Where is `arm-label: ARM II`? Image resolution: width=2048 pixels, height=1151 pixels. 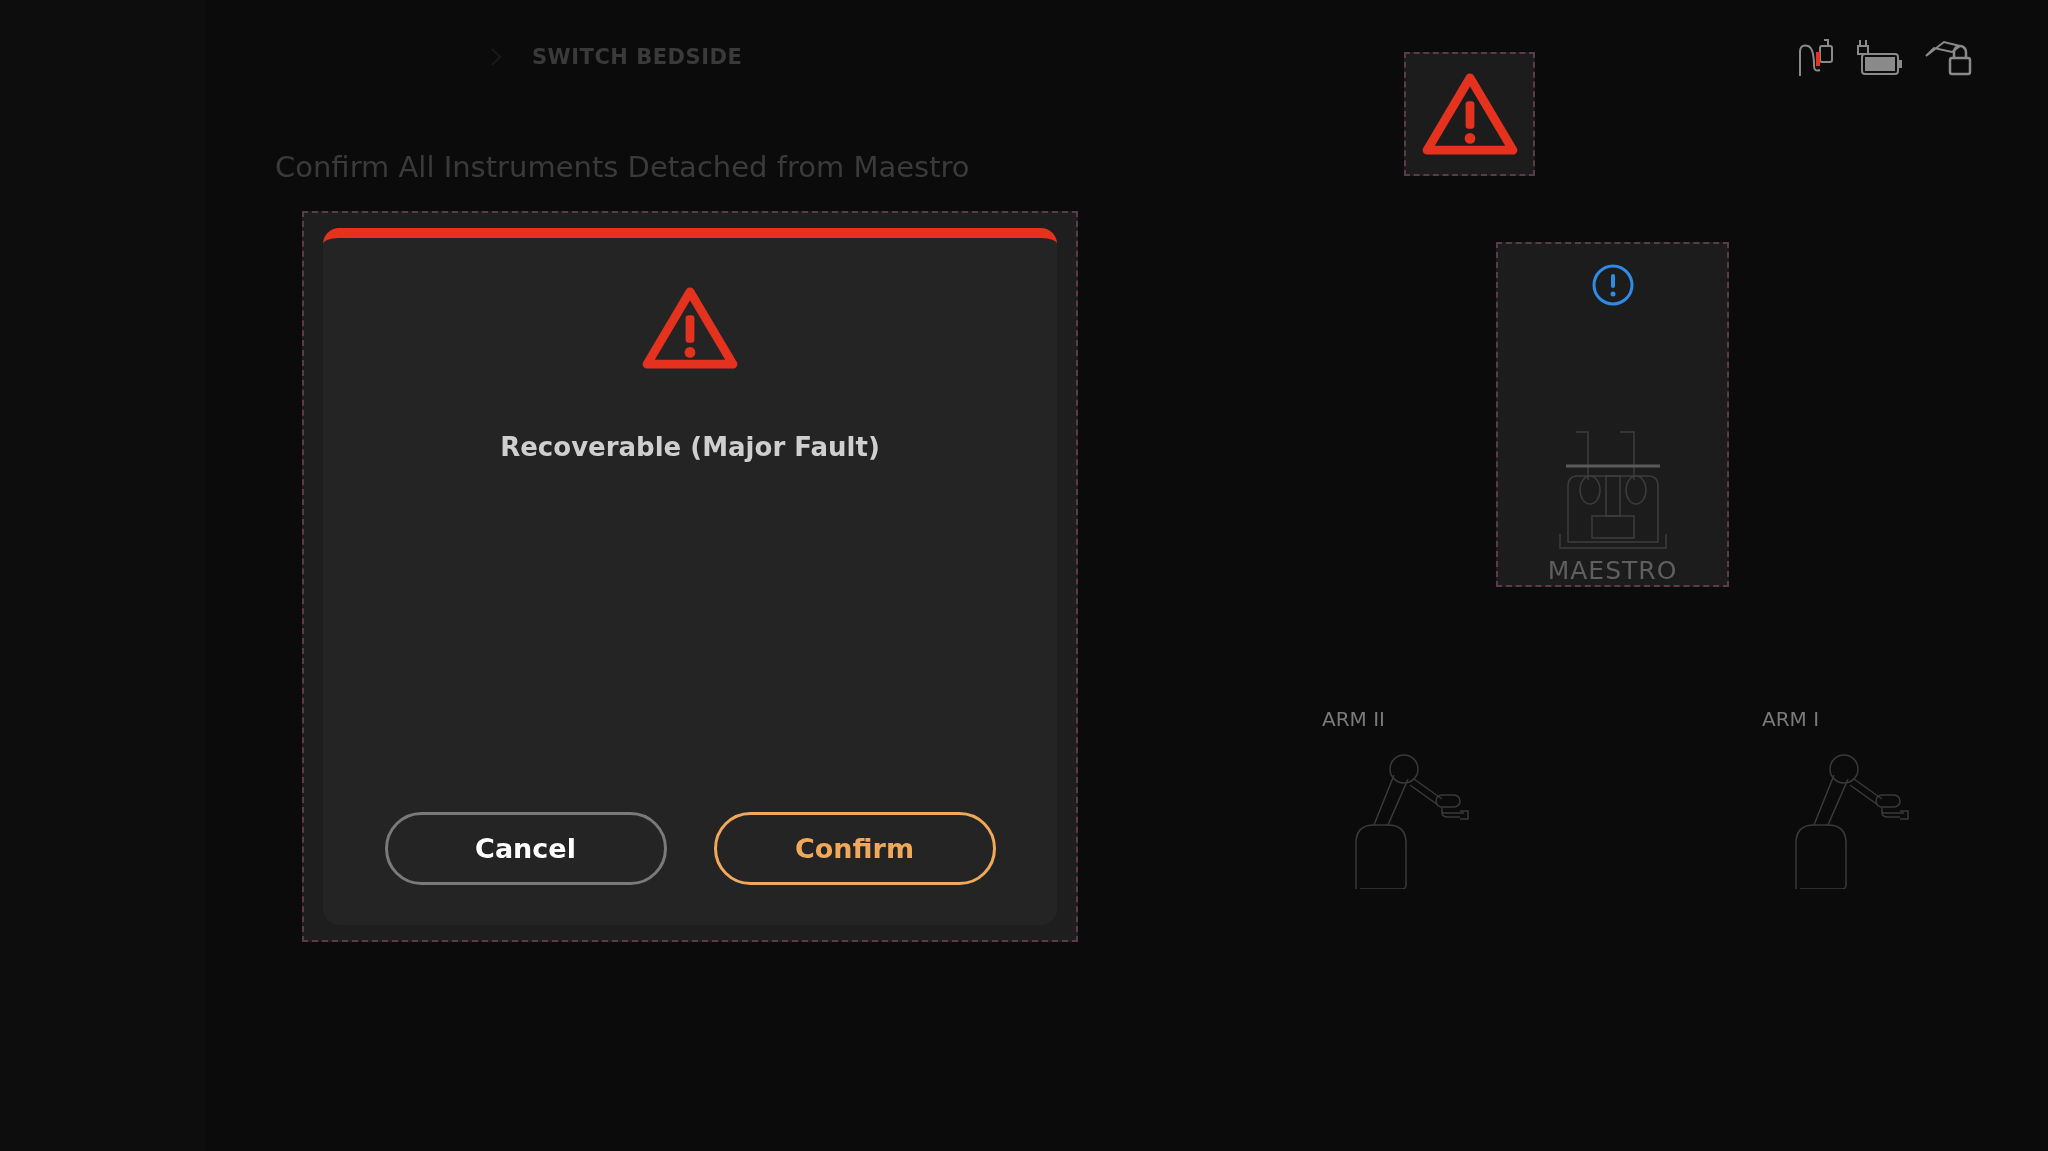
arm-label: ARM II is located at coordinates (1354, 719).